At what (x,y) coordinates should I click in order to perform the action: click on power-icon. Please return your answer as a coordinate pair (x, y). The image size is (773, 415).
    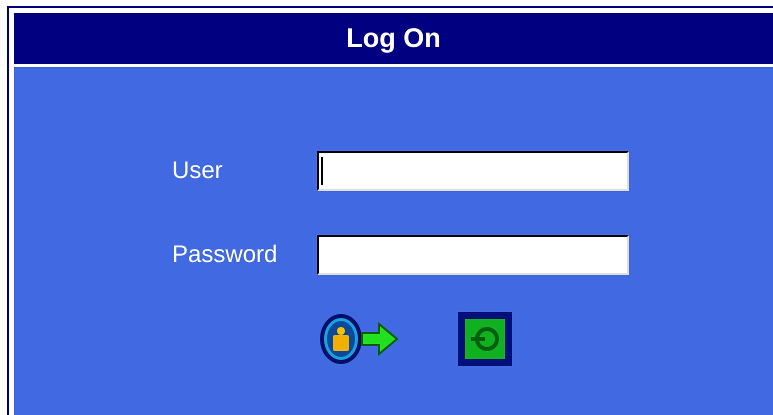
    Looking at the image, I should click on (485, 339).